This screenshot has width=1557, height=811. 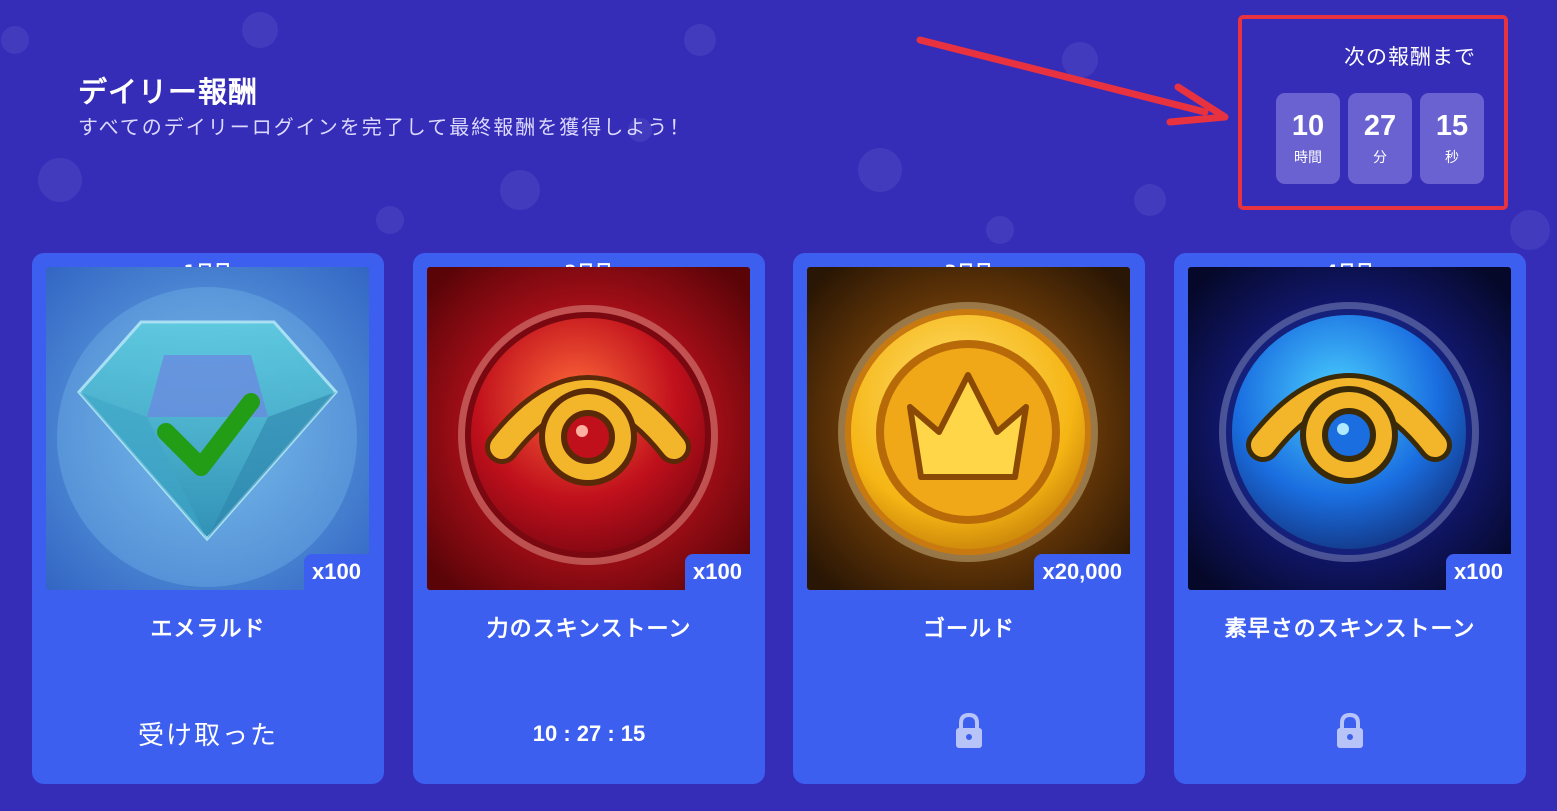 What do you see at coordinates (385, 127) in the screenshot?
I see `page-subtitle: すべてのデイリーログインを完了して最終報酬を獲得しよう！` at bounding box center [385, 127].